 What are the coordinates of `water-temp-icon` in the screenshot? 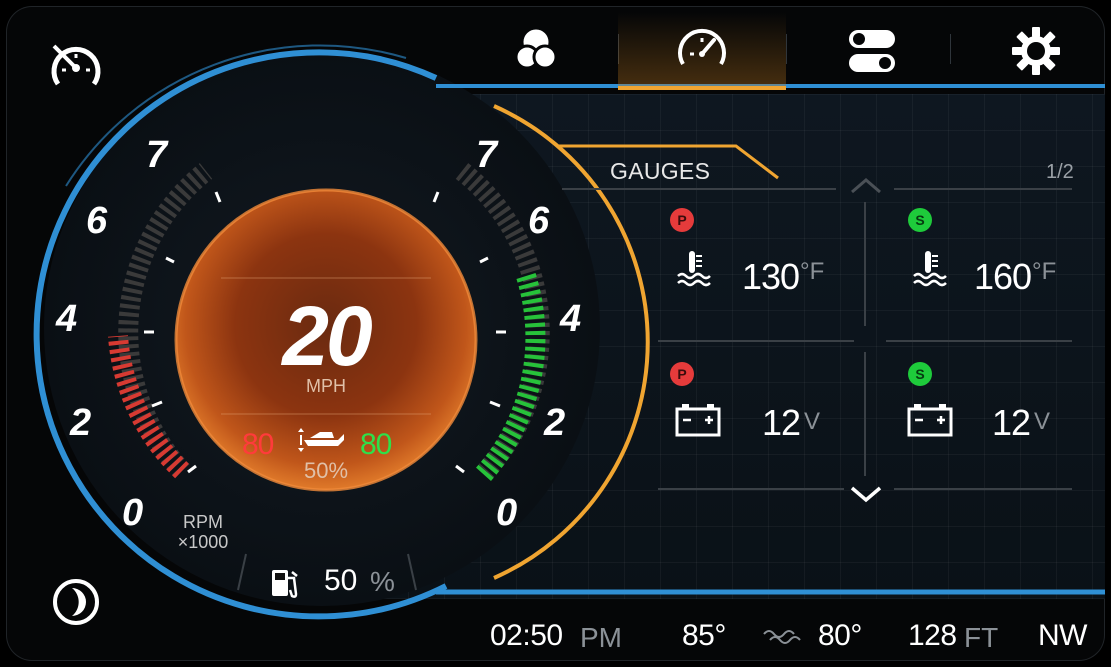 It's located at (782, 635).